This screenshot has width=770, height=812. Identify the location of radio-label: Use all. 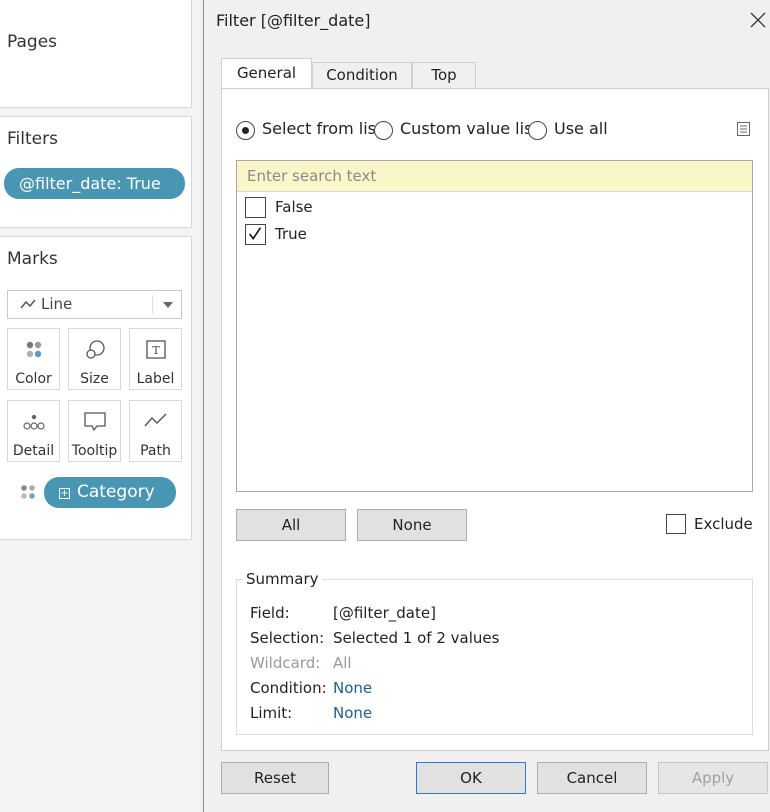
(581, 128).